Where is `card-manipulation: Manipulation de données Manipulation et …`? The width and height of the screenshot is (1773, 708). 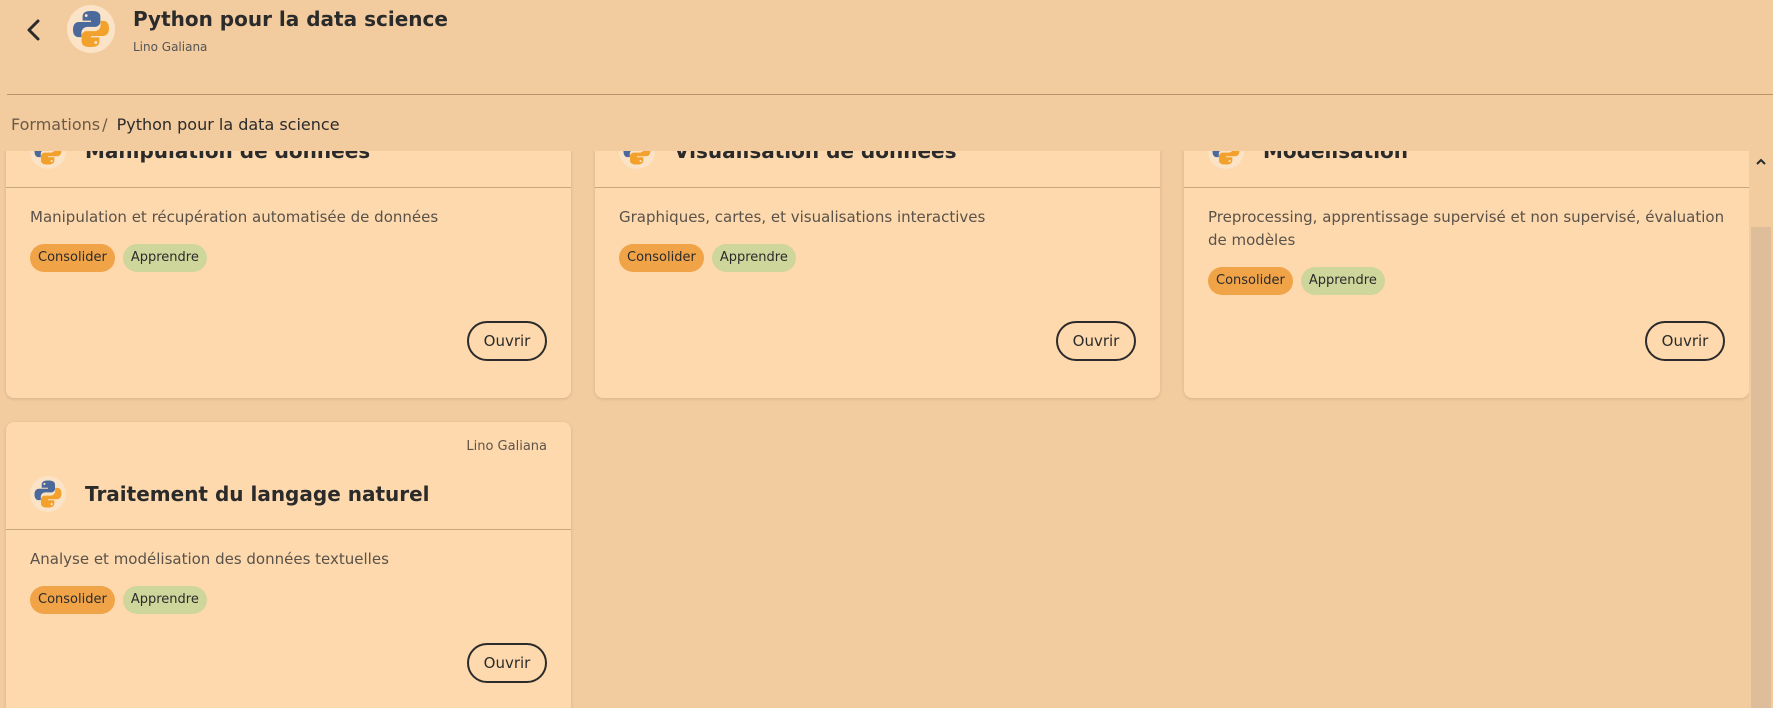
card-manipulation: Manipulation de données Manipulation et … is located at coordinates (288, 274).